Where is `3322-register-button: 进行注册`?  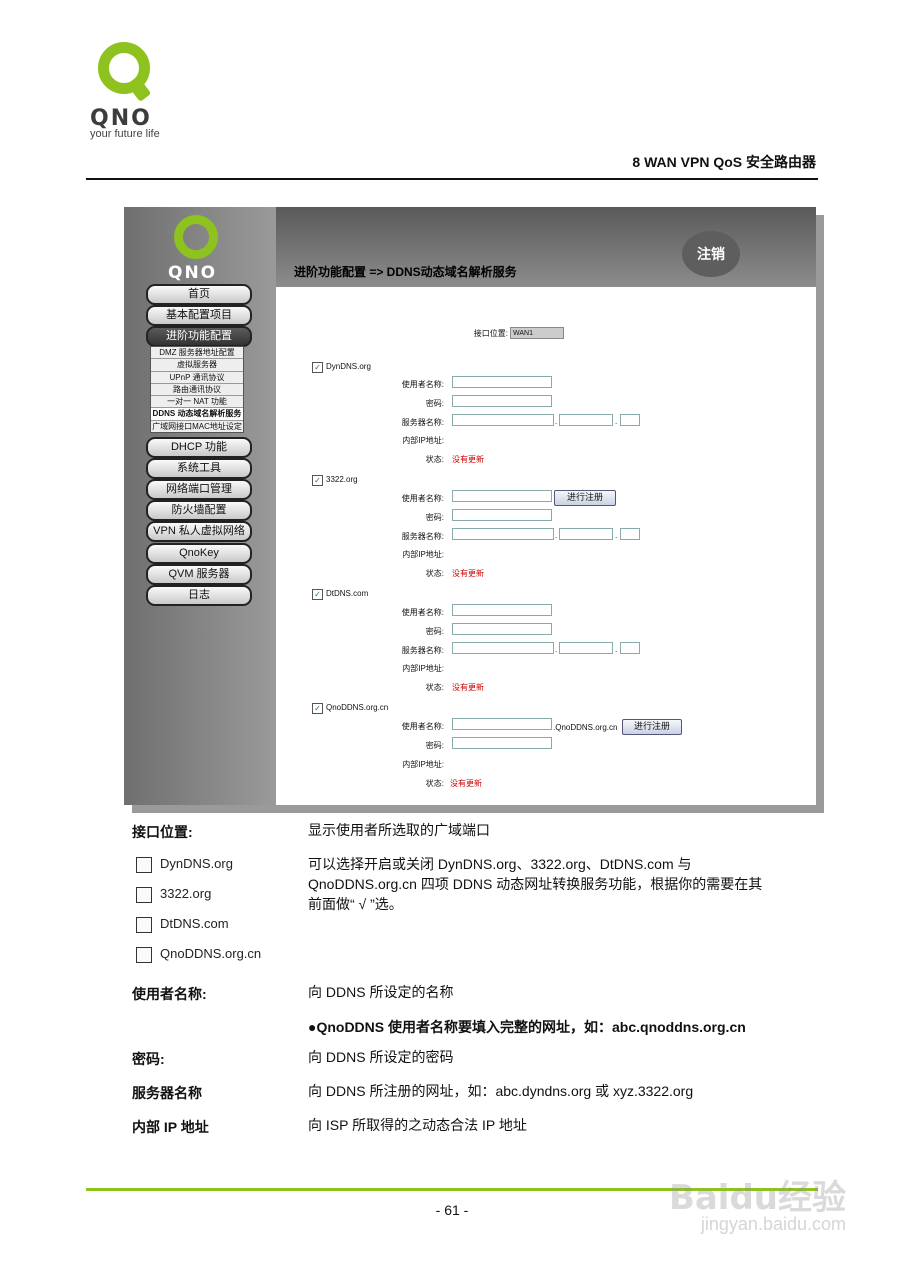 3322-register-button: 进行注册 is located at coordinates (585, 498).